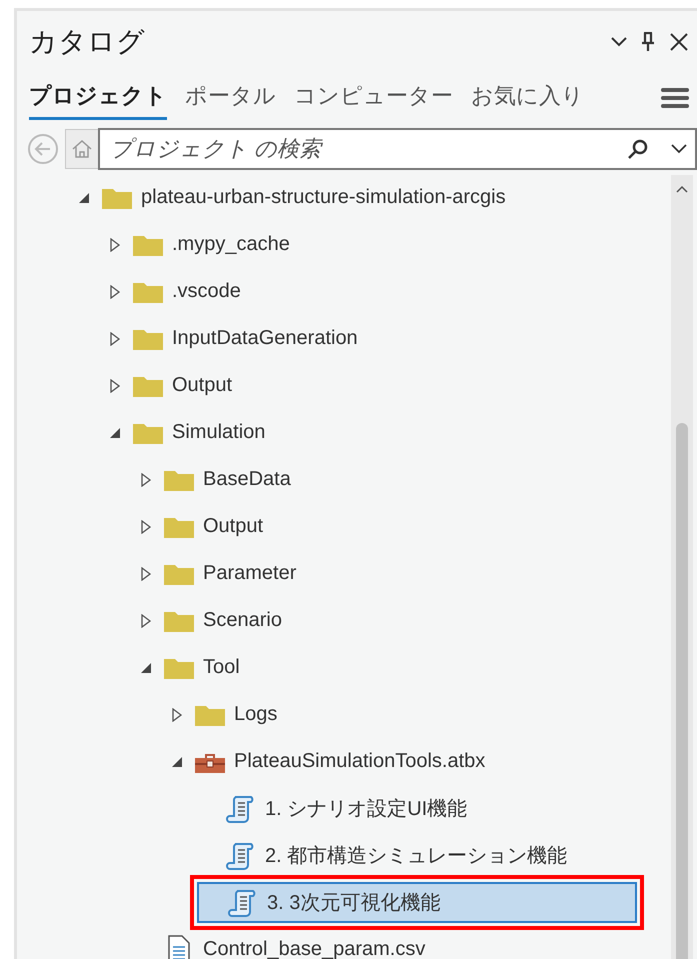 This screenshot has width=697, height=959. Describe the element at coordinates (292, 197) in the screenshot. I see `tree-item: plateau-urban-structure-simulation-arcgis` at that location.